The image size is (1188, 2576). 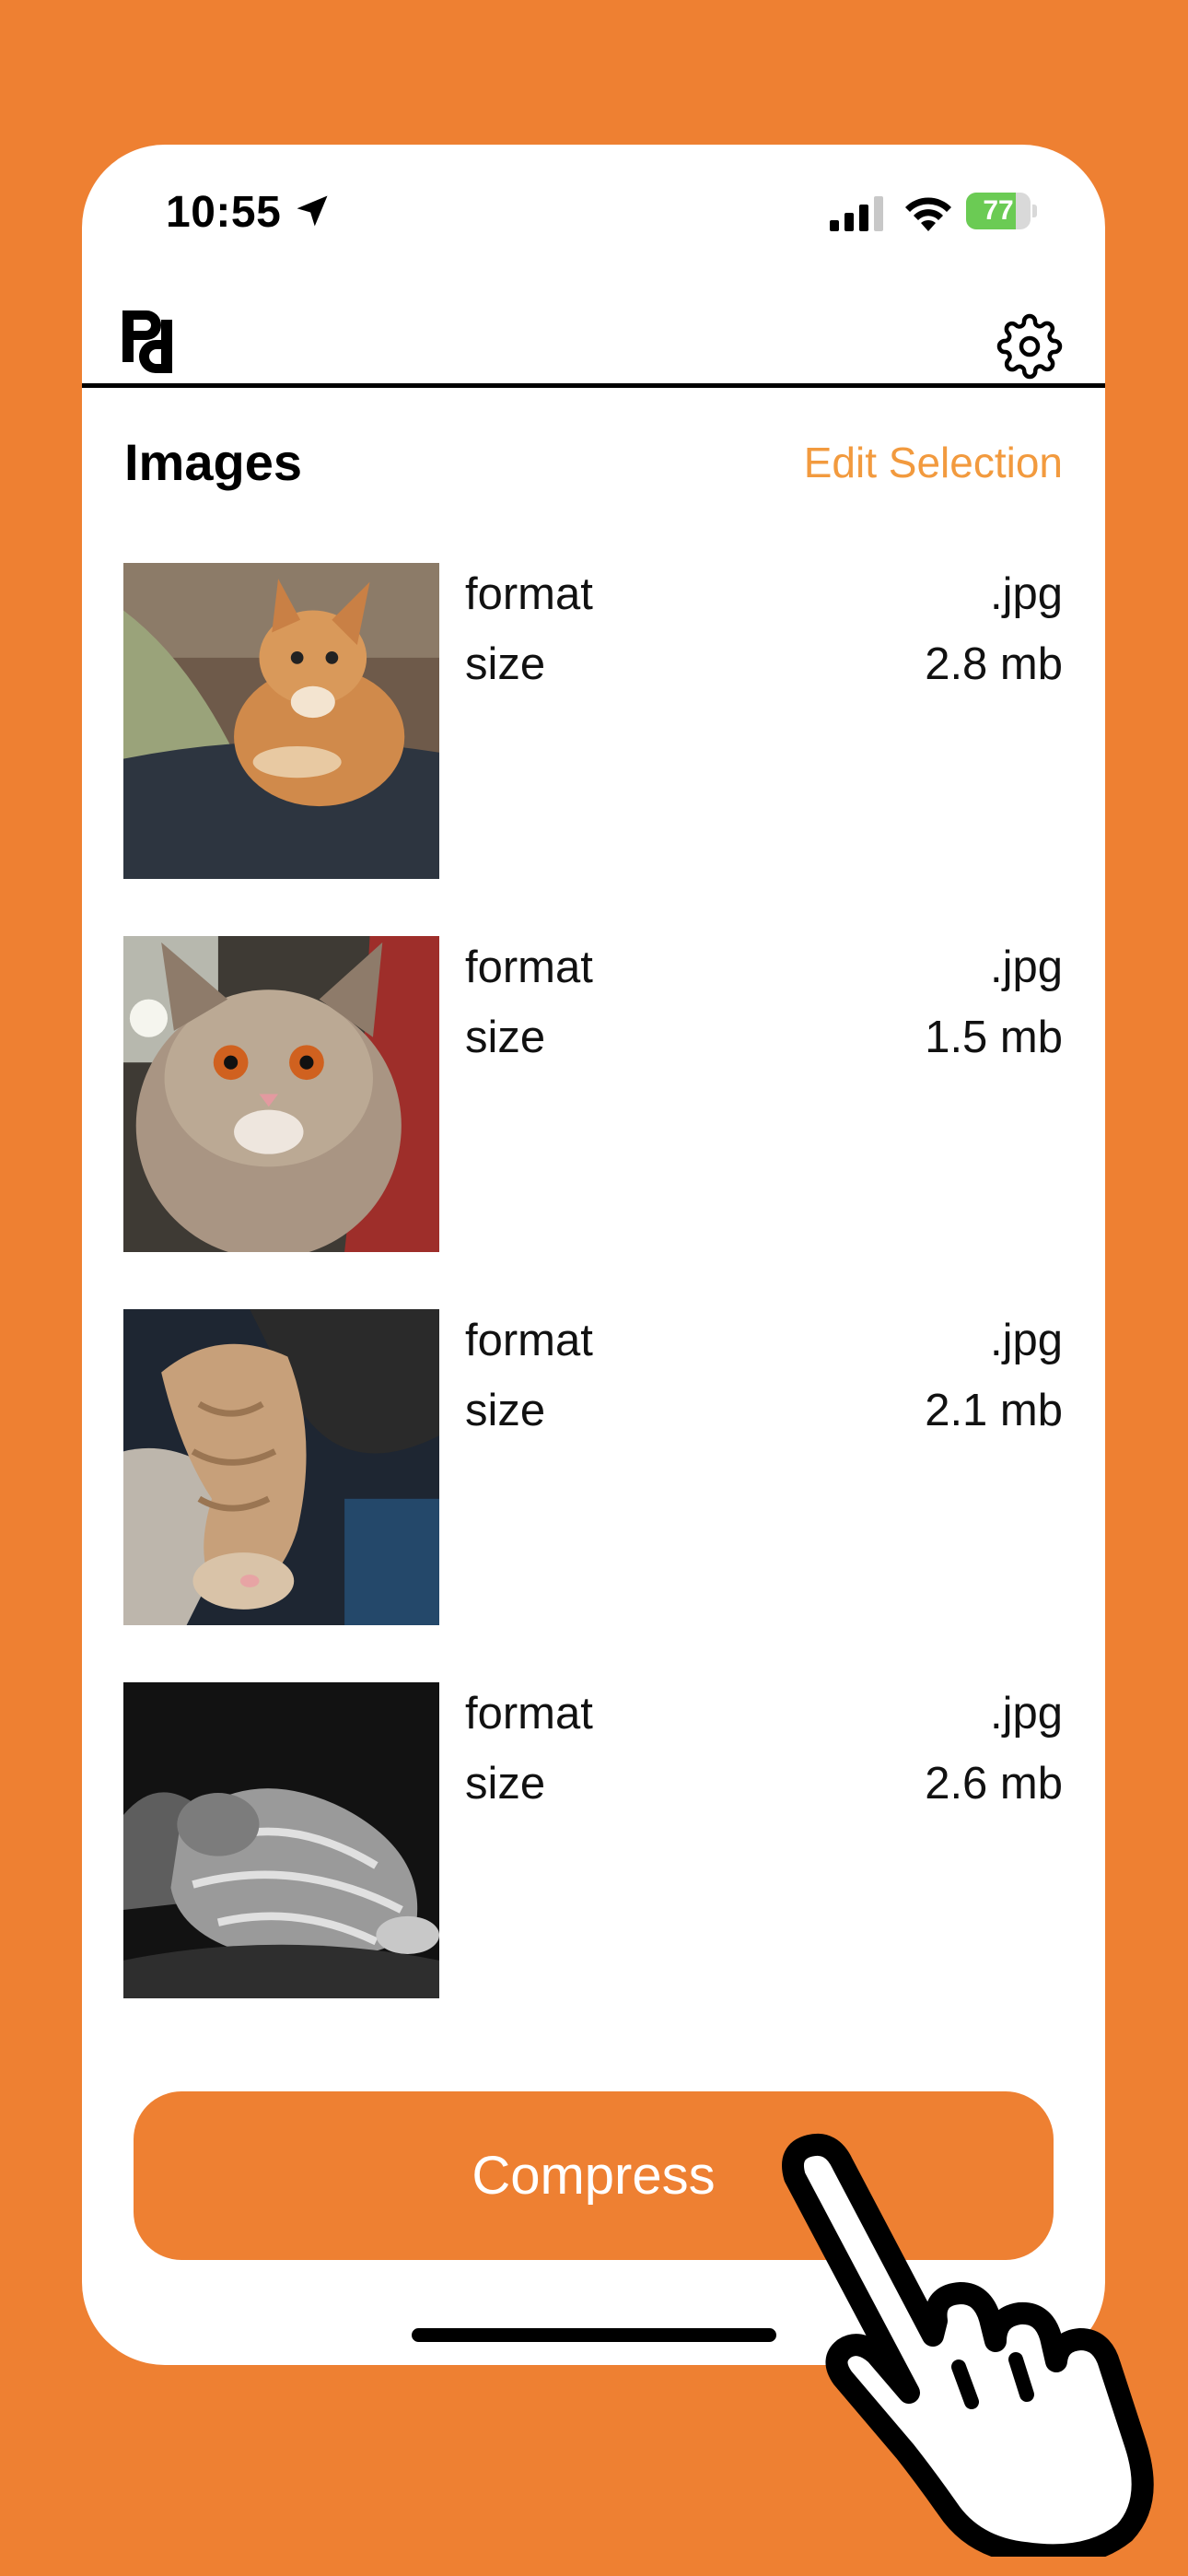 What do you see at coordinates (147, 341) in the screenshot?
I see `pd-logo-icon` at bounding box center [147, 341].